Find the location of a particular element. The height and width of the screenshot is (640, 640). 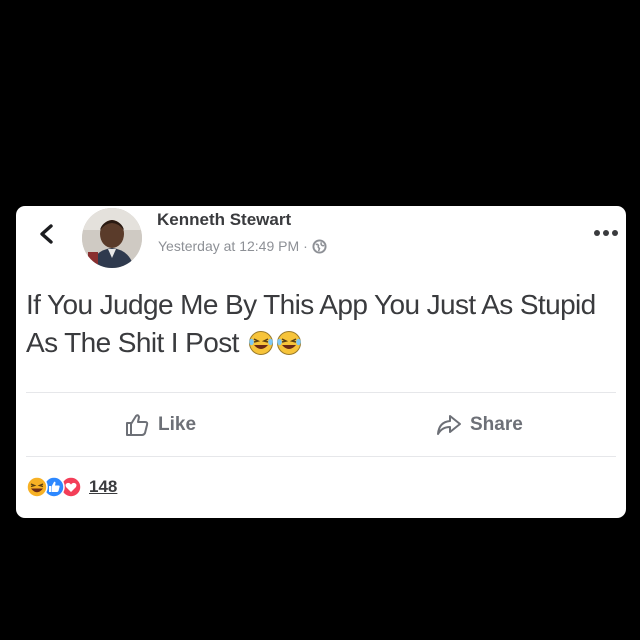

like-label: Like is located at coordinates (177, 424).